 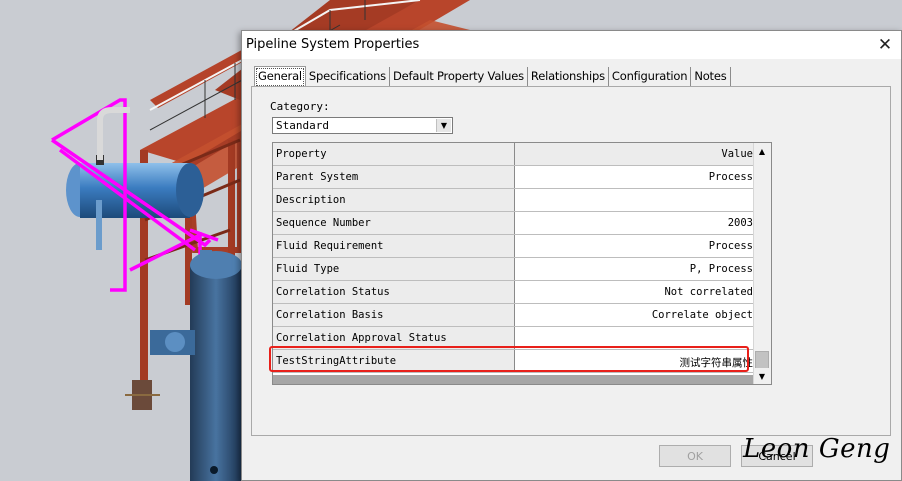 I want to click on tab-configuration: Configuration, so click(x=650, y=77).